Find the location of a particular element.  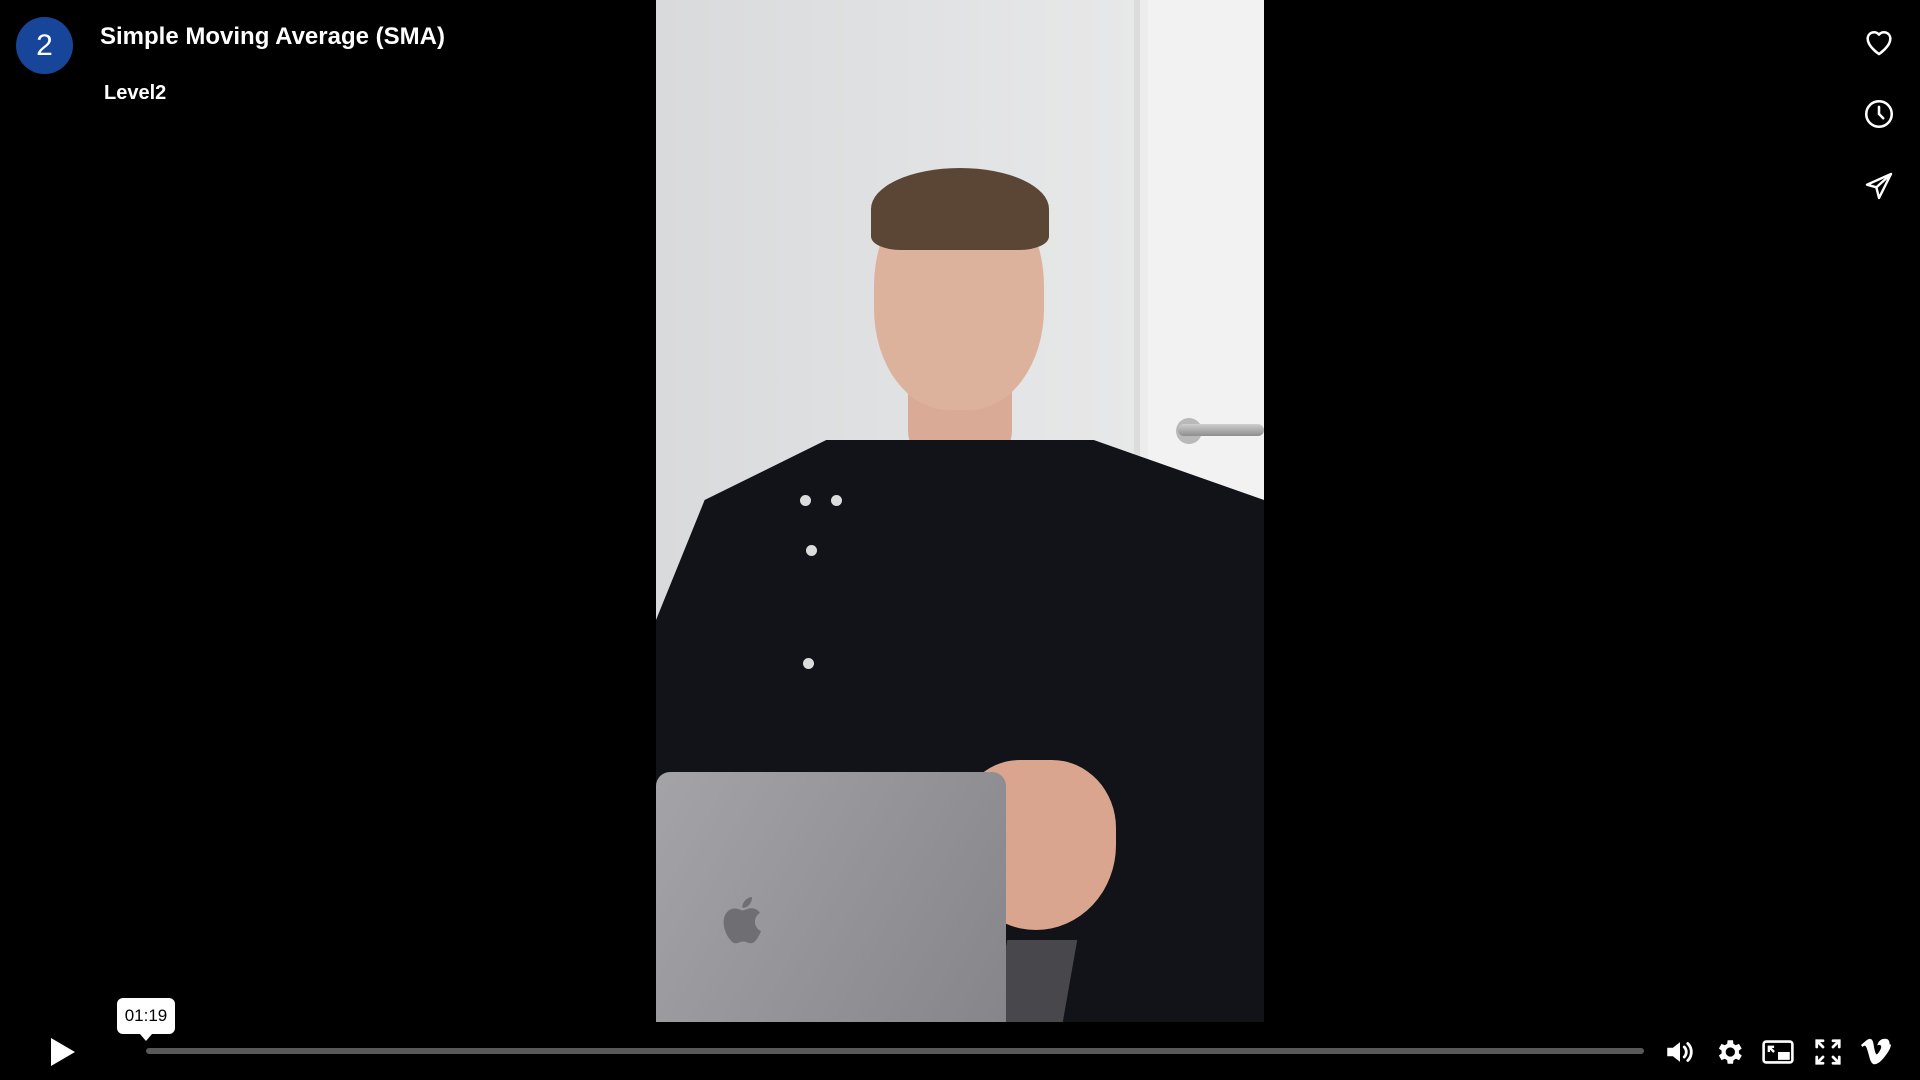

fullscreen-icon is located at coordinates (1828, 1052).